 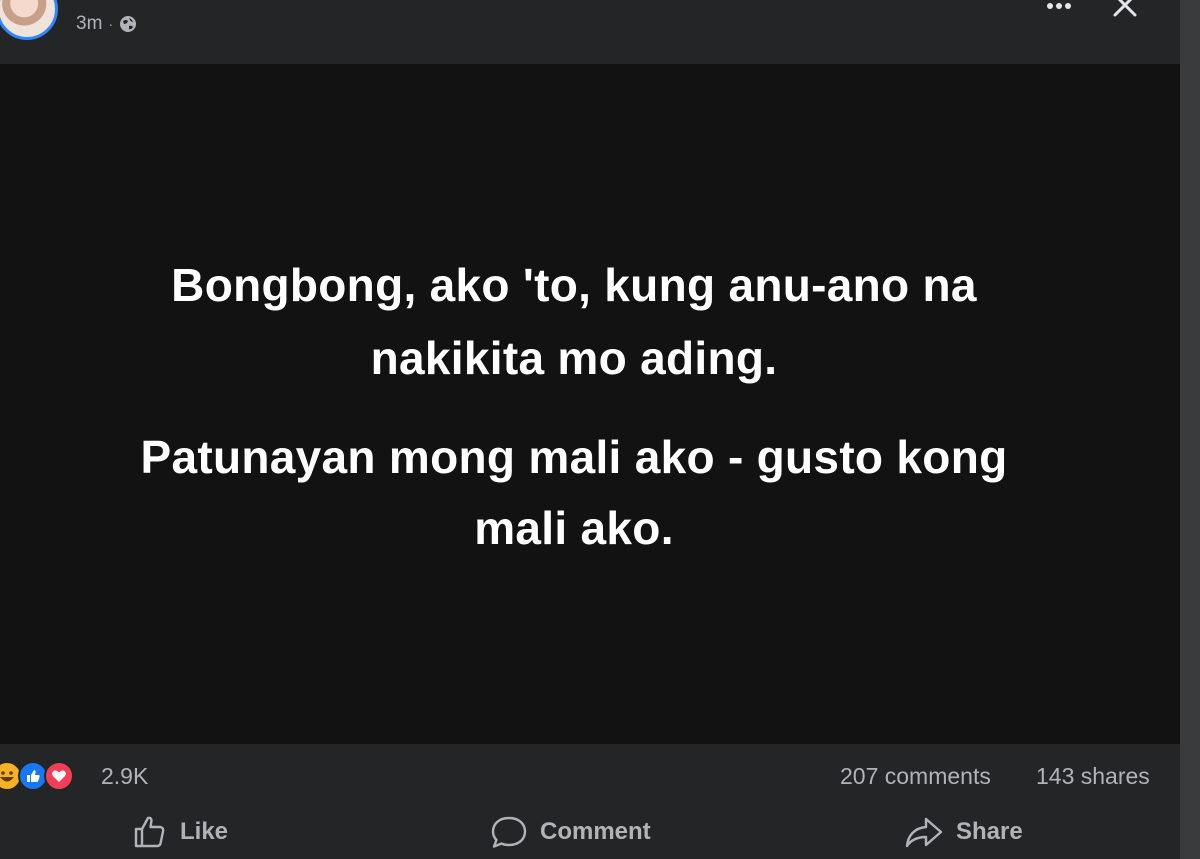 I want to click on comments-count-link: 207 comments, so click(x=915, y=776).